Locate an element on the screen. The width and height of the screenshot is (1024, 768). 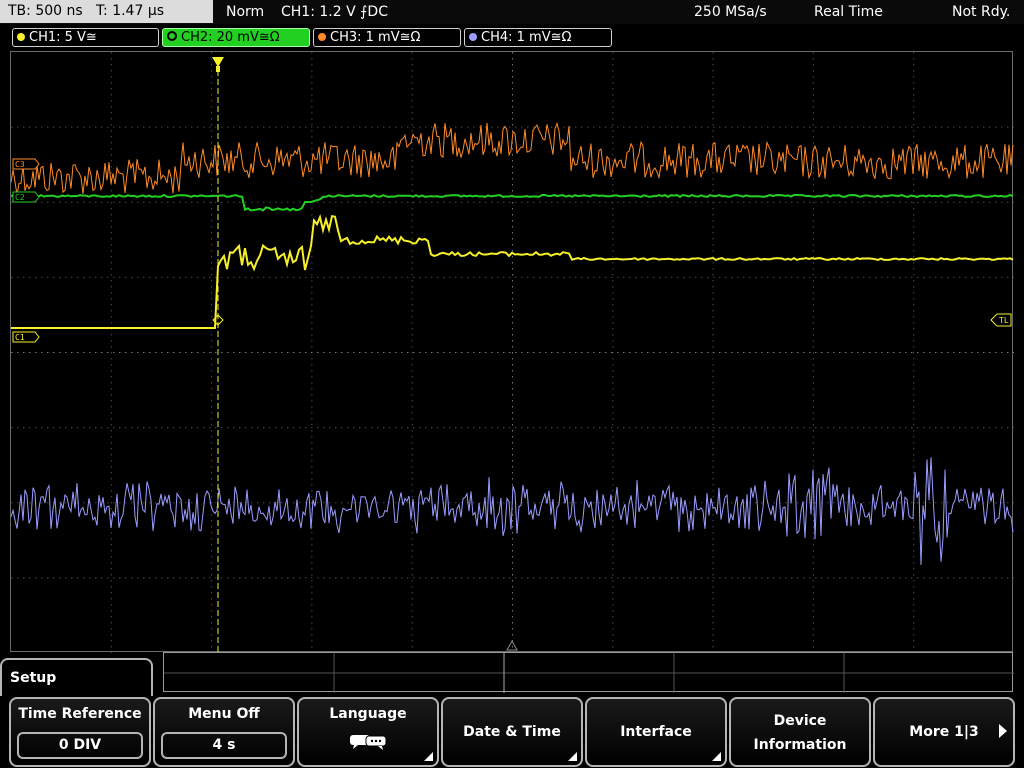
more-label: More 1|3 is located at coordinates (944, 732).